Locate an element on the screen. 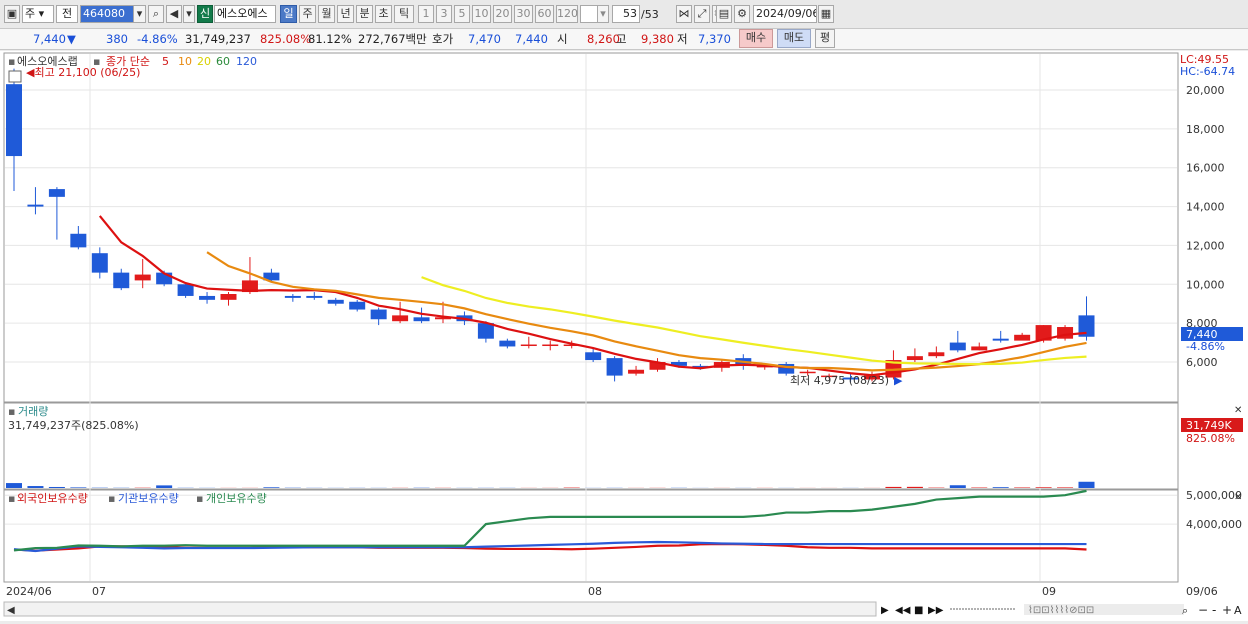 The height and width of the screenshot is (624, 1248). link-icon: ⋈ is located at coordinates (684, 14).